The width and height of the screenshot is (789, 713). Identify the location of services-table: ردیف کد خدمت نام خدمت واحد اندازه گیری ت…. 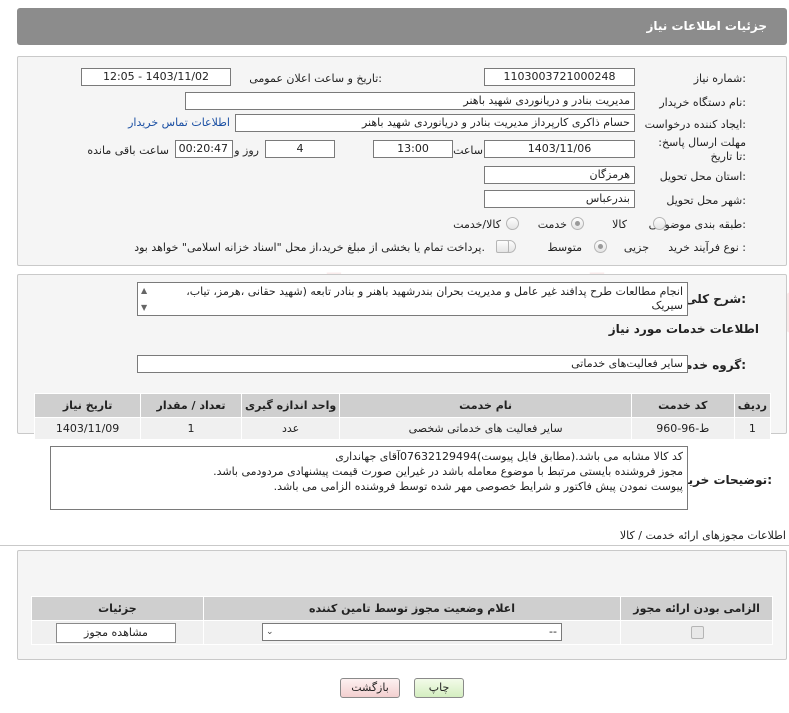
(402, 416).